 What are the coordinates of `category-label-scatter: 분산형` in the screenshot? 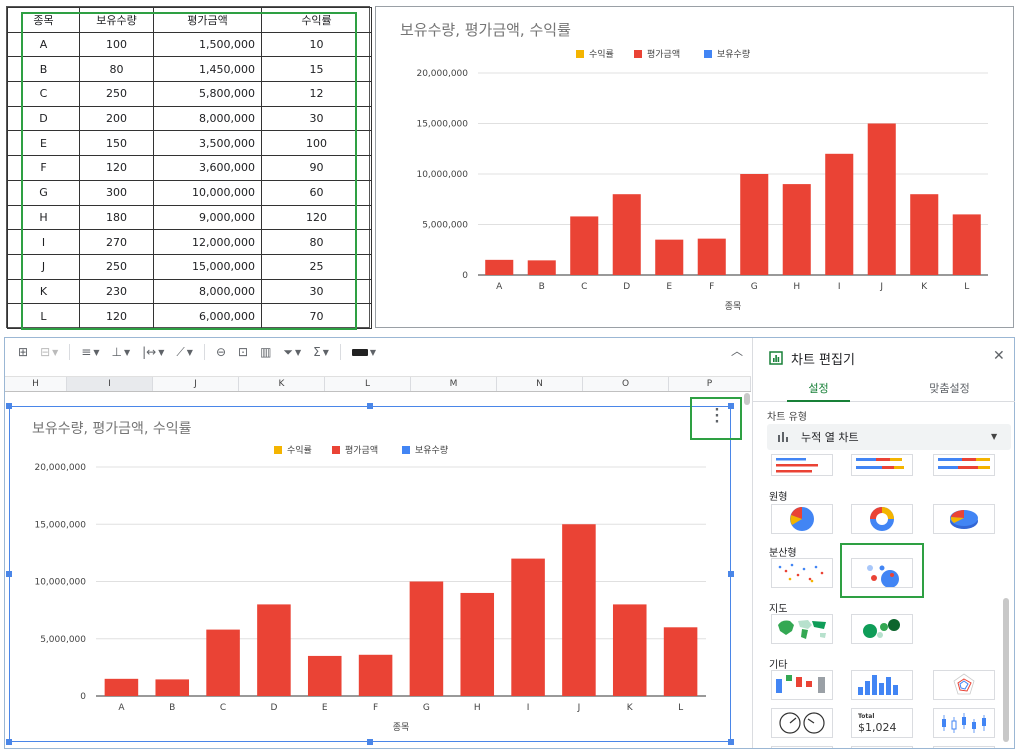 It's located at (783, 553).